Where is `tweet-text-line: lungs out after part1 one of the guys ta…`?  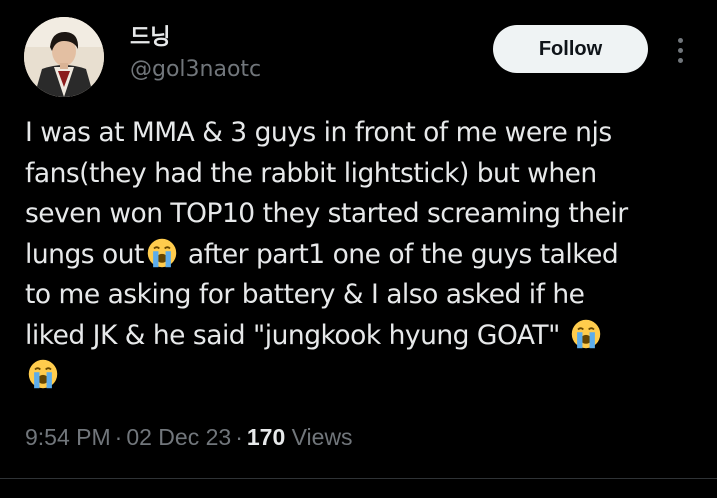
tweet-text-line: lungs out after part1 one of the guys ta… is located at coordinates (362, 255).